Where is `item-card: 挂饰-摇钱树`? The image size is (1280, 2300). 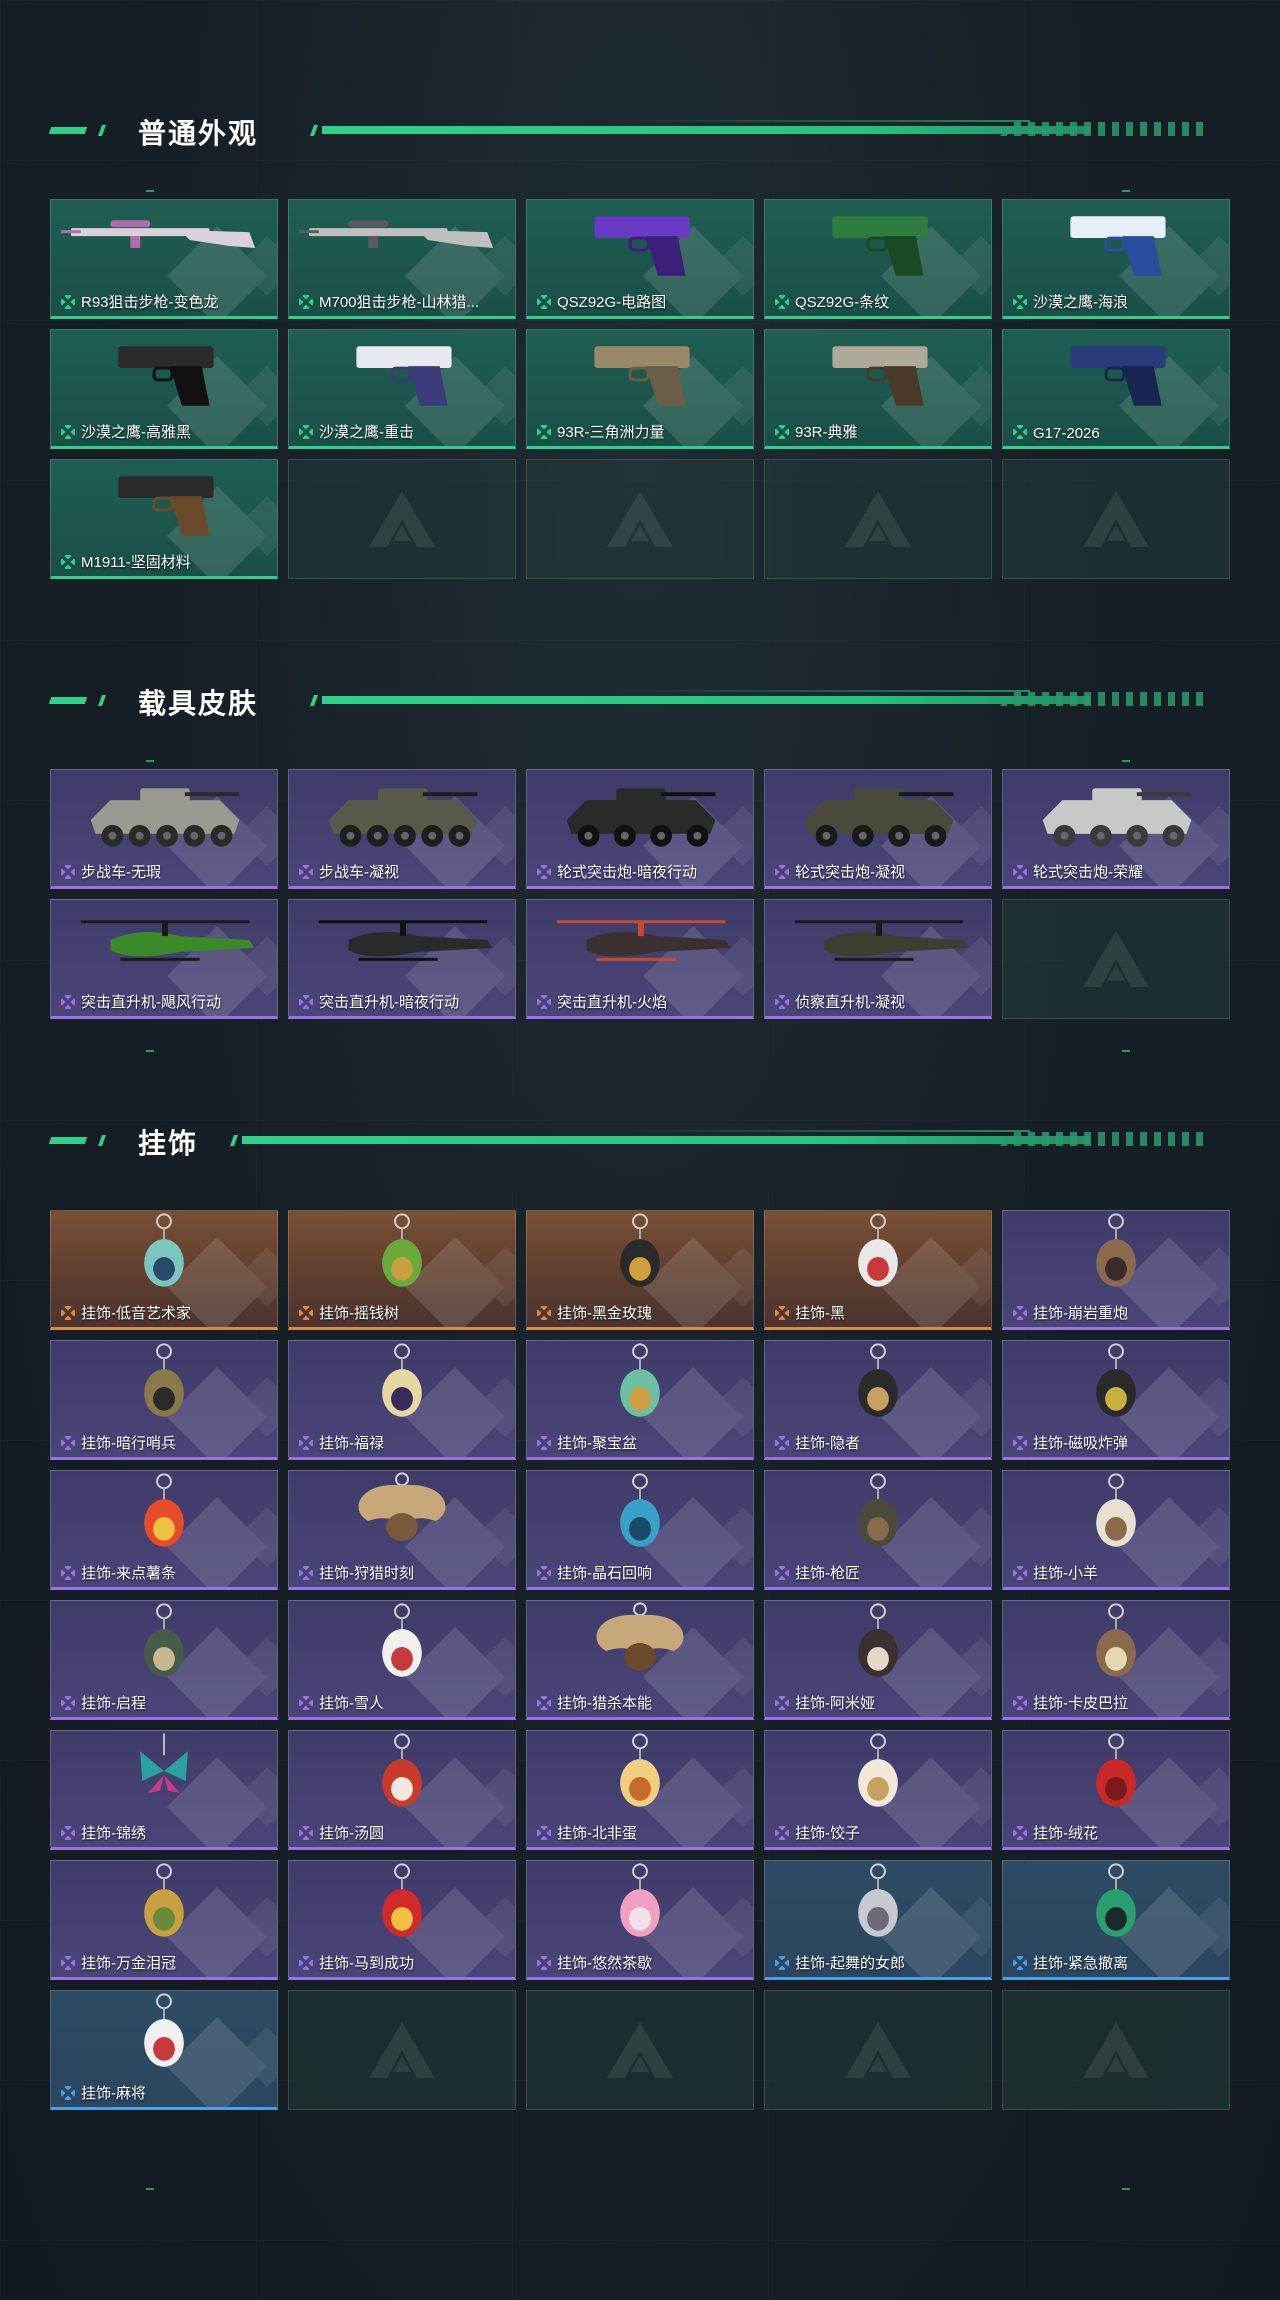 item-card: 挂饰-摇钱树 is located at coordinates (402, 1270).